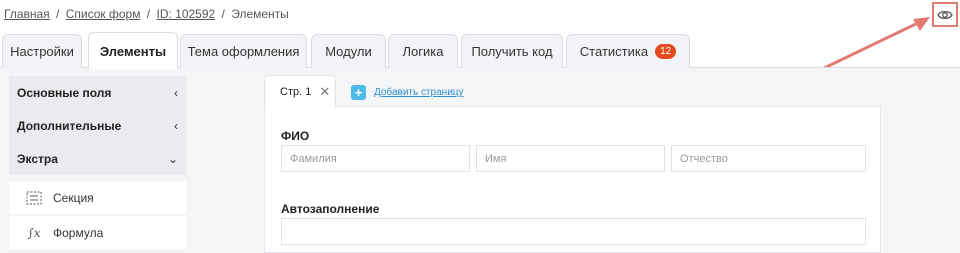  What do you see at coordinates (78, 232) in the screenshot?
I see `sidebar-tool-label: Формула` at bounding box center [78, 232].